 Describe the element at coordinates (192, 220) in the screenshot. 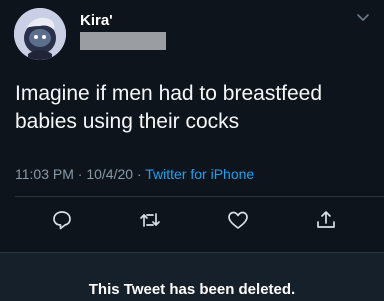

I see `action-bar` at that location.